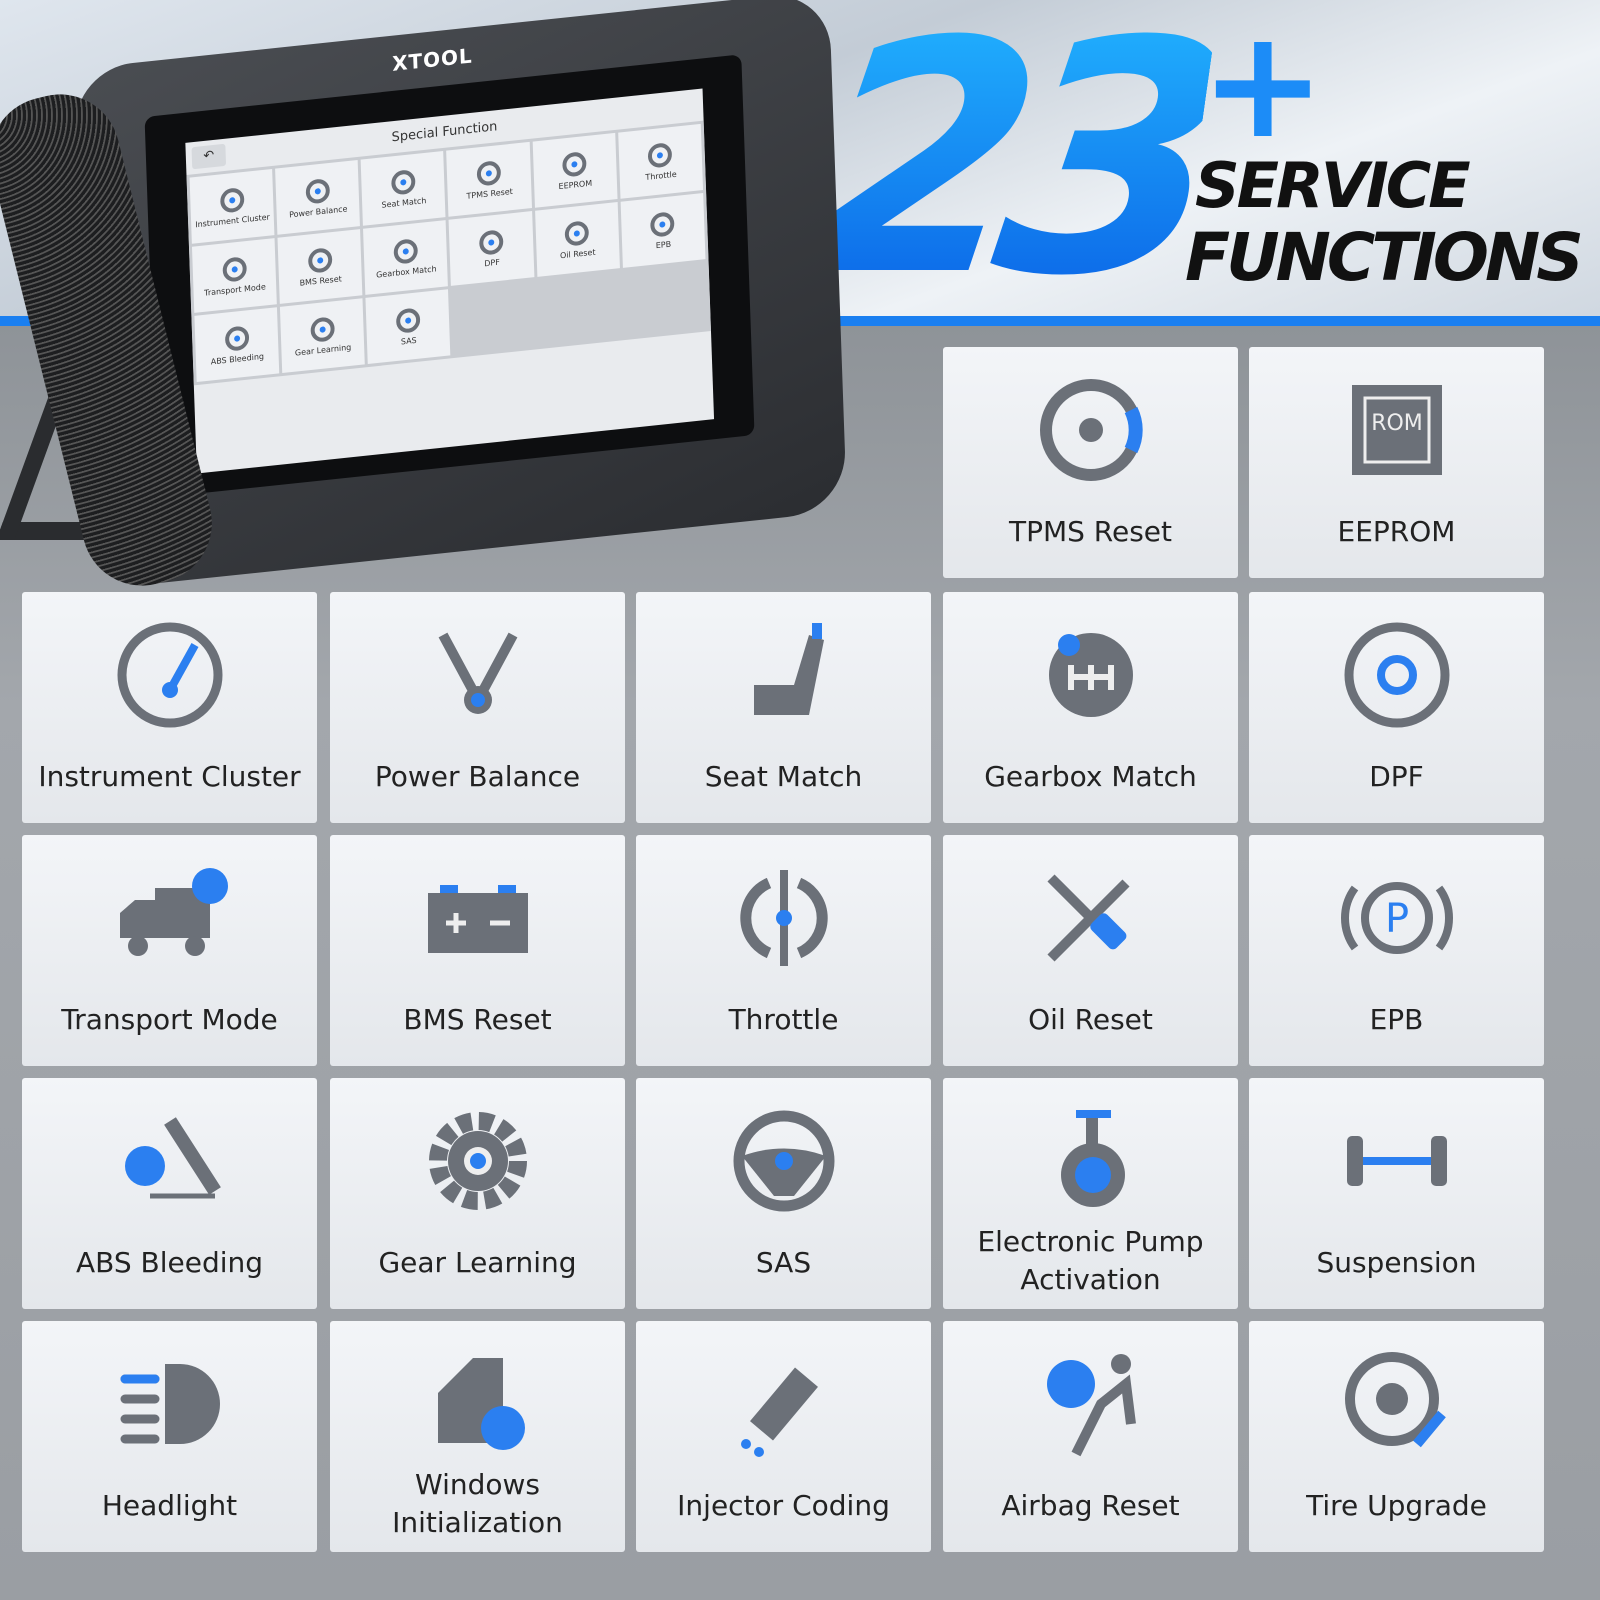 The height and width of the screenshot is (1600, 1600). I want to click on screen-function-tile: Oil Reset, so click(577, 239).